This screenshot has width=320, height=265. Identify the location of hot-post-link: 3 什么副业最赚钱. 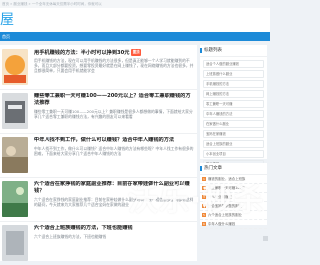
(233, 197).